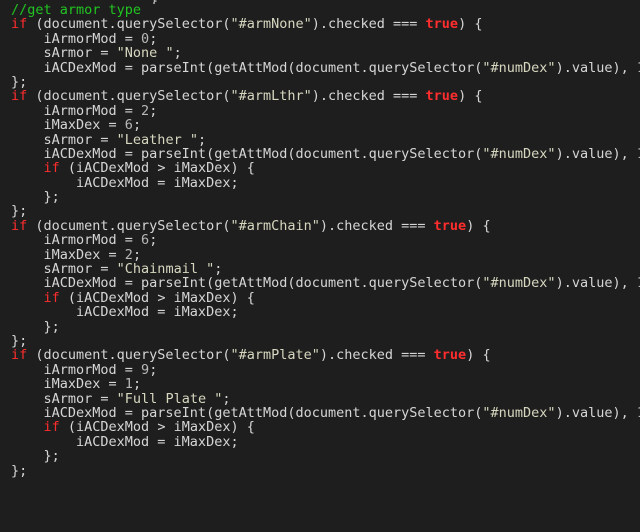 The width and height of the screenshot is (640, 532). What do you see at coordinates (325, 139) in the screenshot?
I see `code-line: sArmor = "Leather ";` at bounding box center [325, 139].